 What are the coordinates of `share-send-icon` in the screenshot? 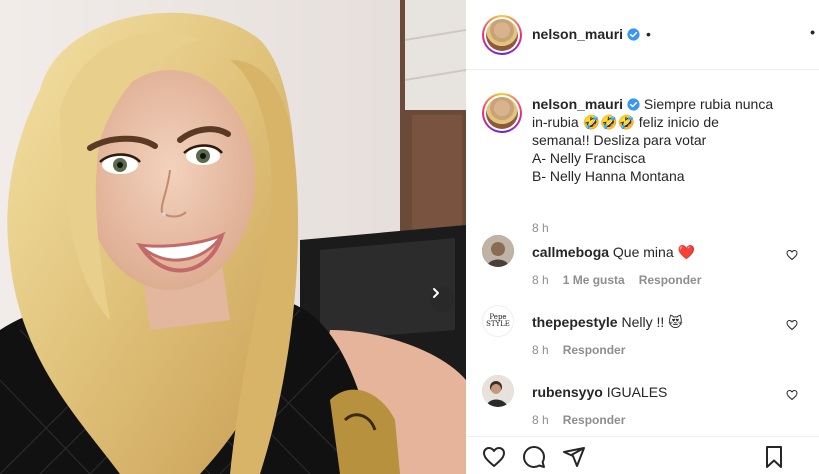 It's located at (574, 457).